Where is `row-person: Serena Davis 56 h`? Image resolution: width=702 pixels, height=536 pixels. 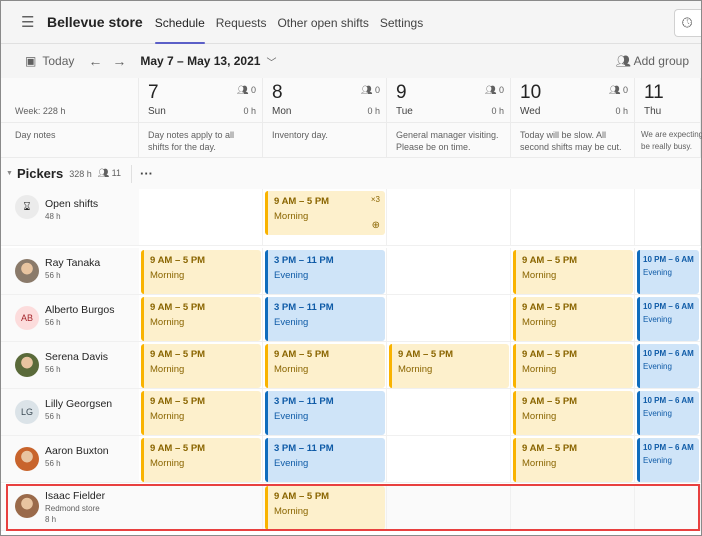 row-person: Serena Davis 56 h is located at coordinates (70, 365).